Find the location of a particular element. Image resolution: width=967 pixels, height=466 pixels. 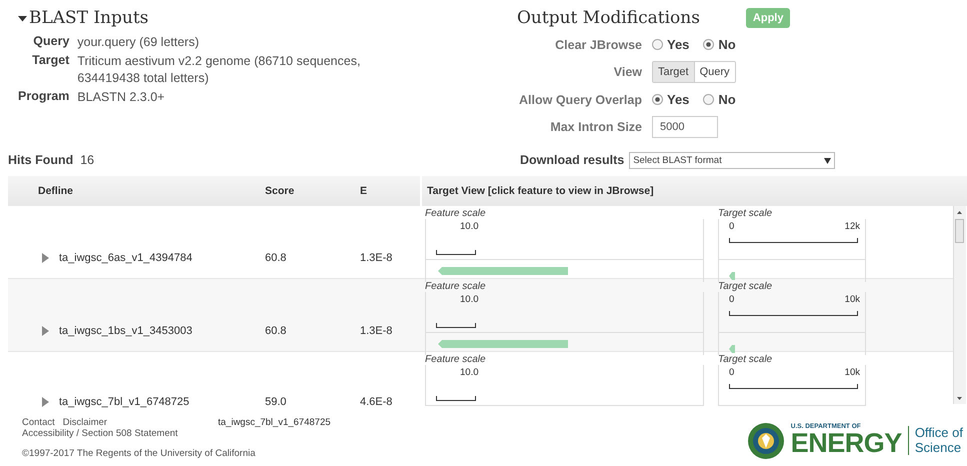

field-value: BLASTN 2.3.0+ is located at coordinates (121, 97).